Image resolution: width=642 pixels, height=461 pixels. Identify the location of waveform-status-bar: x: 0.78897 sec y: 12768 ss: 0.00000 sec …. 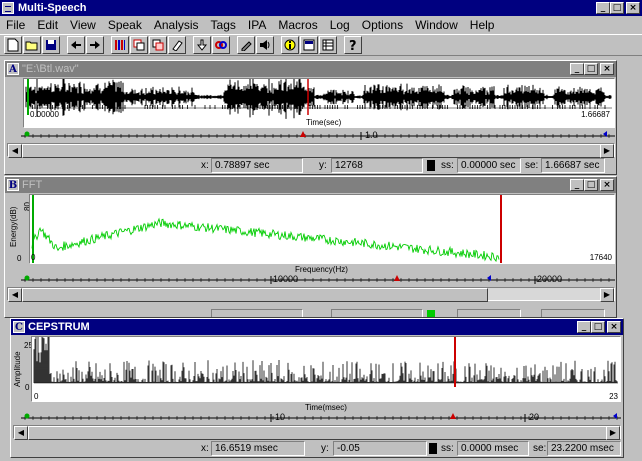
(310, 166).